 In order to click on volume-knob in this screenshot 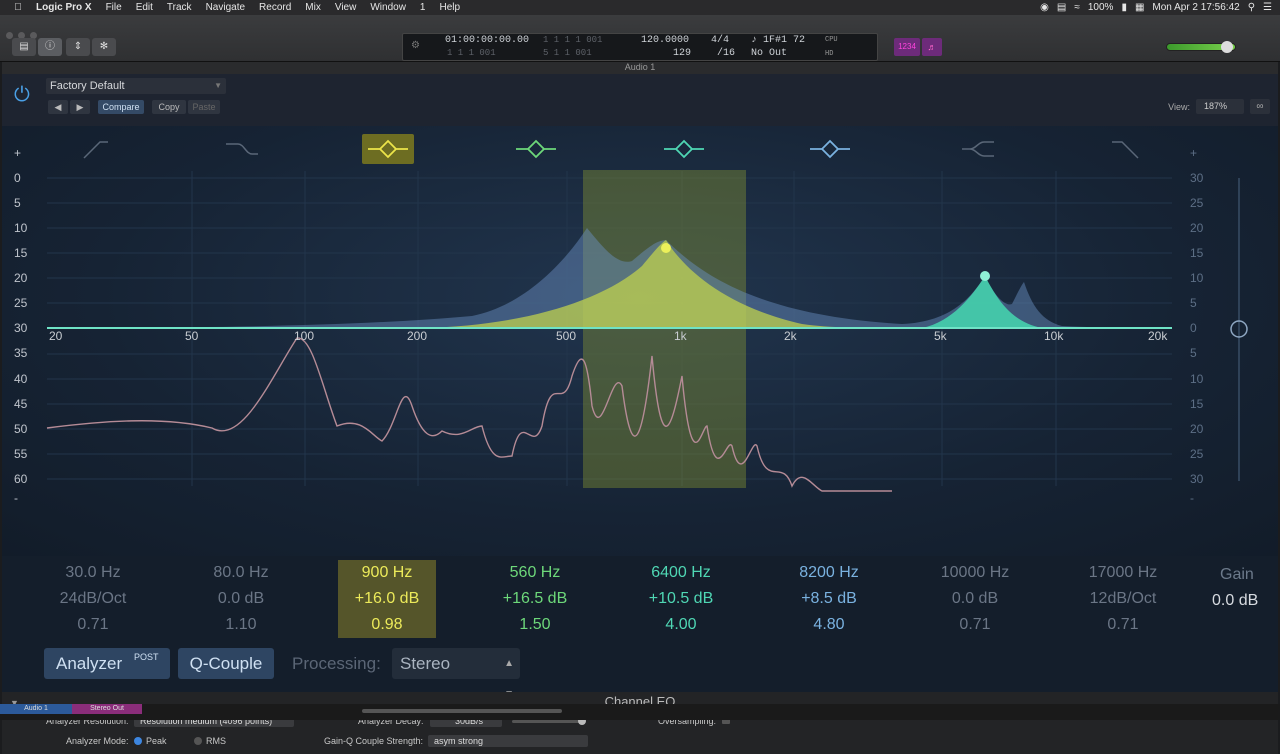, I will do `click(1227, 47)`.